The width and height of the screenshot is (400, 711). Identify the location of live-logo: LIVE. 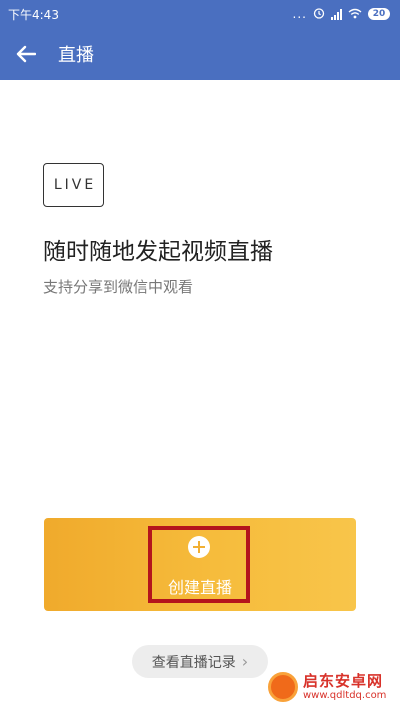
(73, 185).